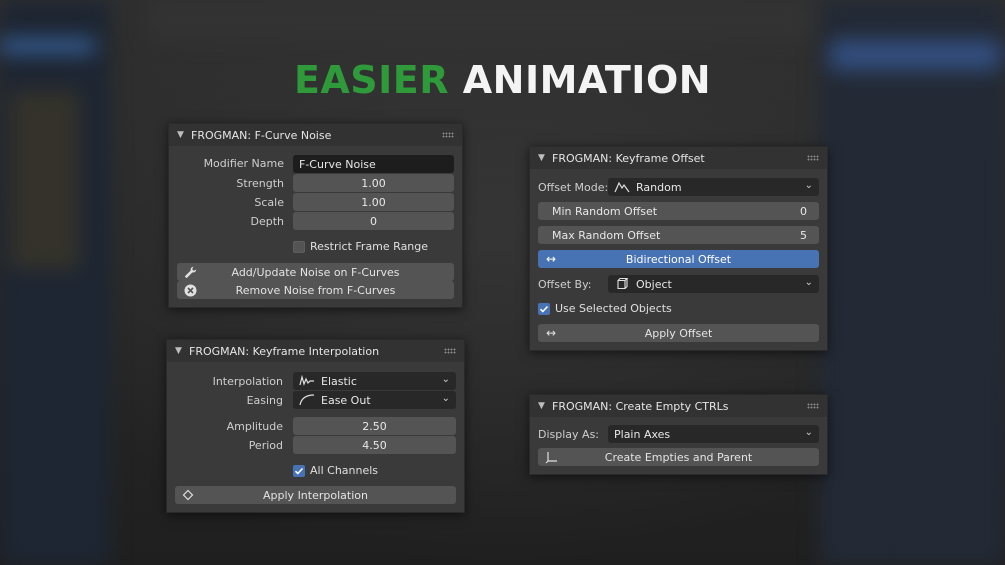 The height and width of the screenshot is (565, 1005). I want to click on elastic-curve-icon, so click(307, 381).